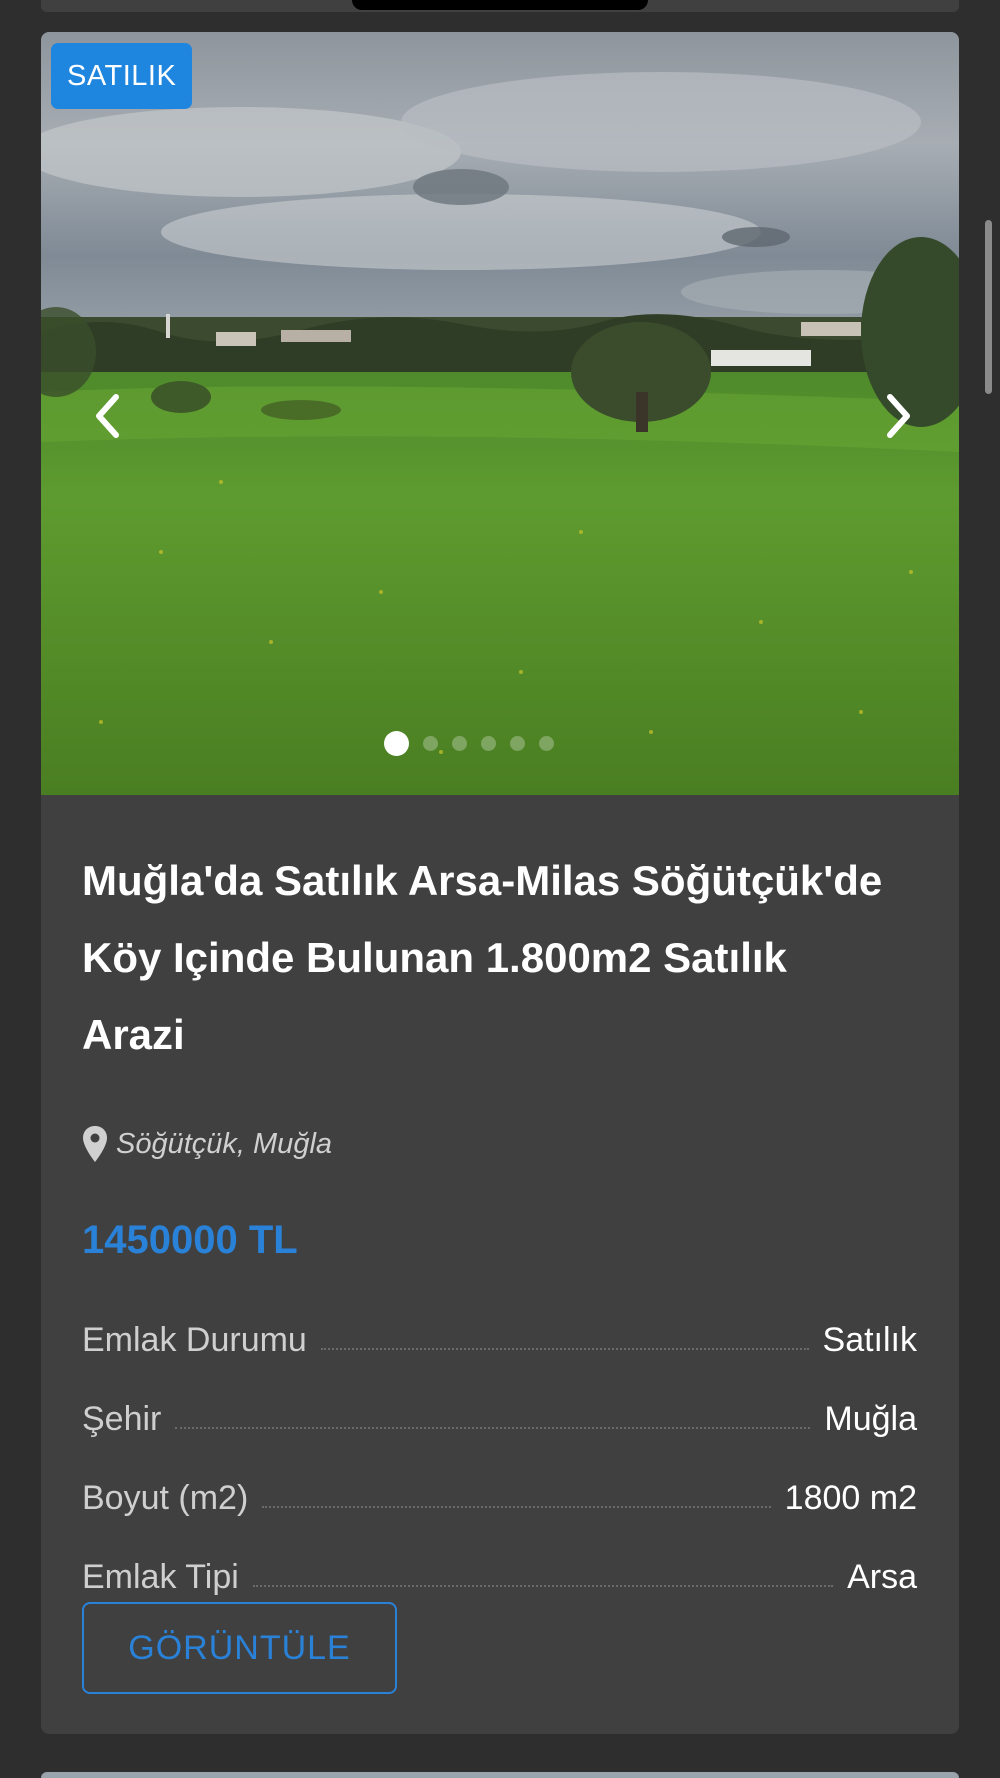 Image resolution: width=1000 pixels, height=1778 pixels. What do you see at coordinates (194, 1340) in the screenshot?
I see `spec-label: Emlak Durumu` at bounding box center [194, 1340].